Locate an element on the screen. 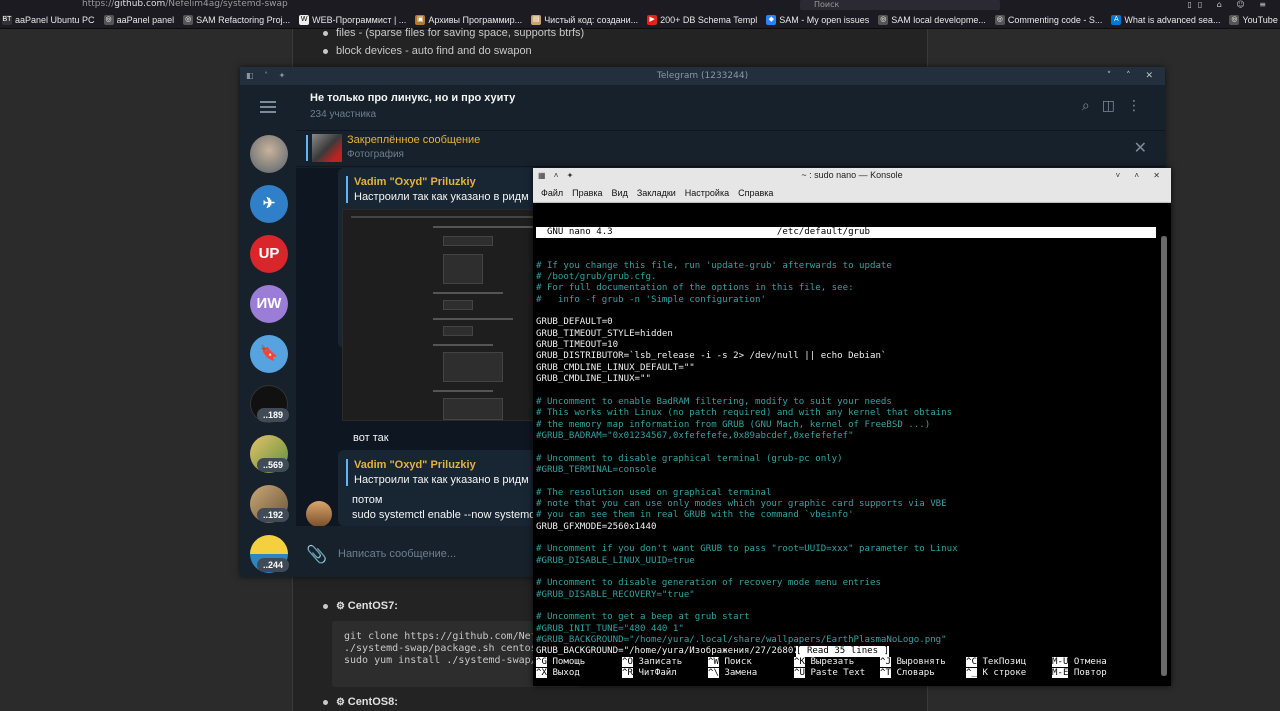  chat-avatar: ✈ is located at coordinates (269, 204).